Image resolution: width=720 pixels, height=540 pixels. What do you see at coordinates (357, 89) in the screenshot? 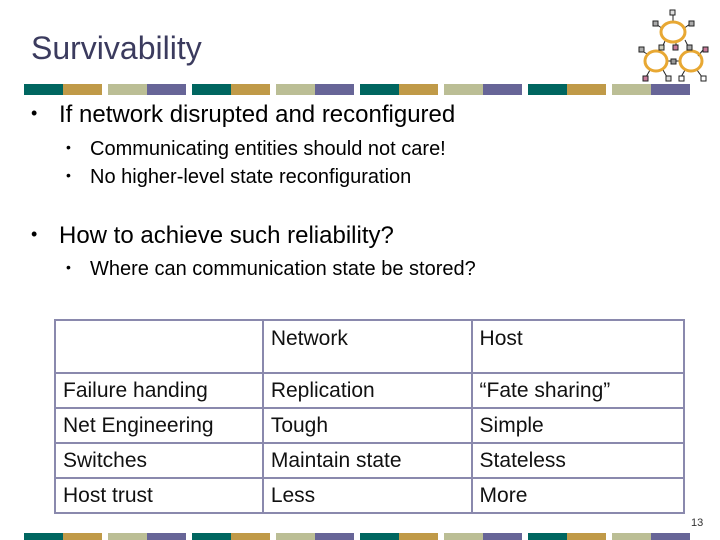
I see `title-divider-stripe` at bounding box center [357, 89].